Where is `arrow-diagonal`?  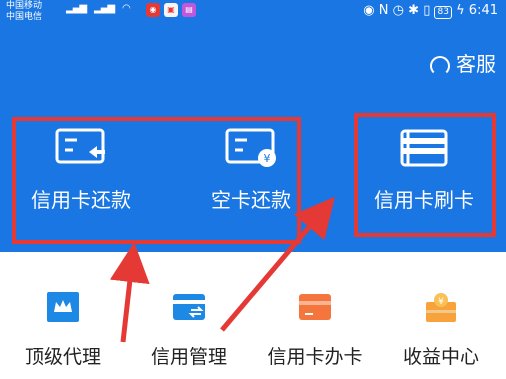
arrow-diagonal is located at coordinates (277, 264).